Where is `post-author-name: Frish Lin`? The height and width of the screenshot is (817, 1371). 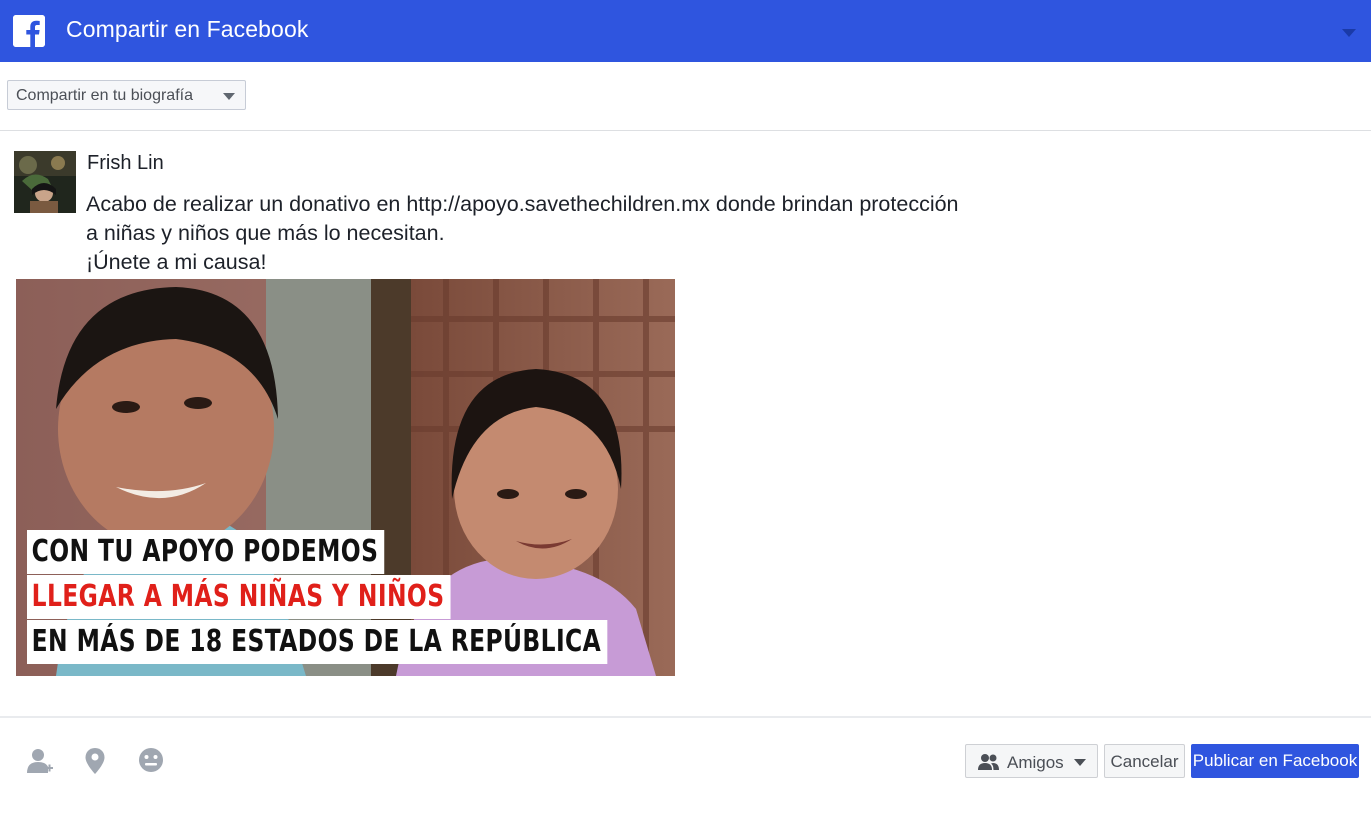
post-author-name: Frish Lin is located at coordinates (125, 163).